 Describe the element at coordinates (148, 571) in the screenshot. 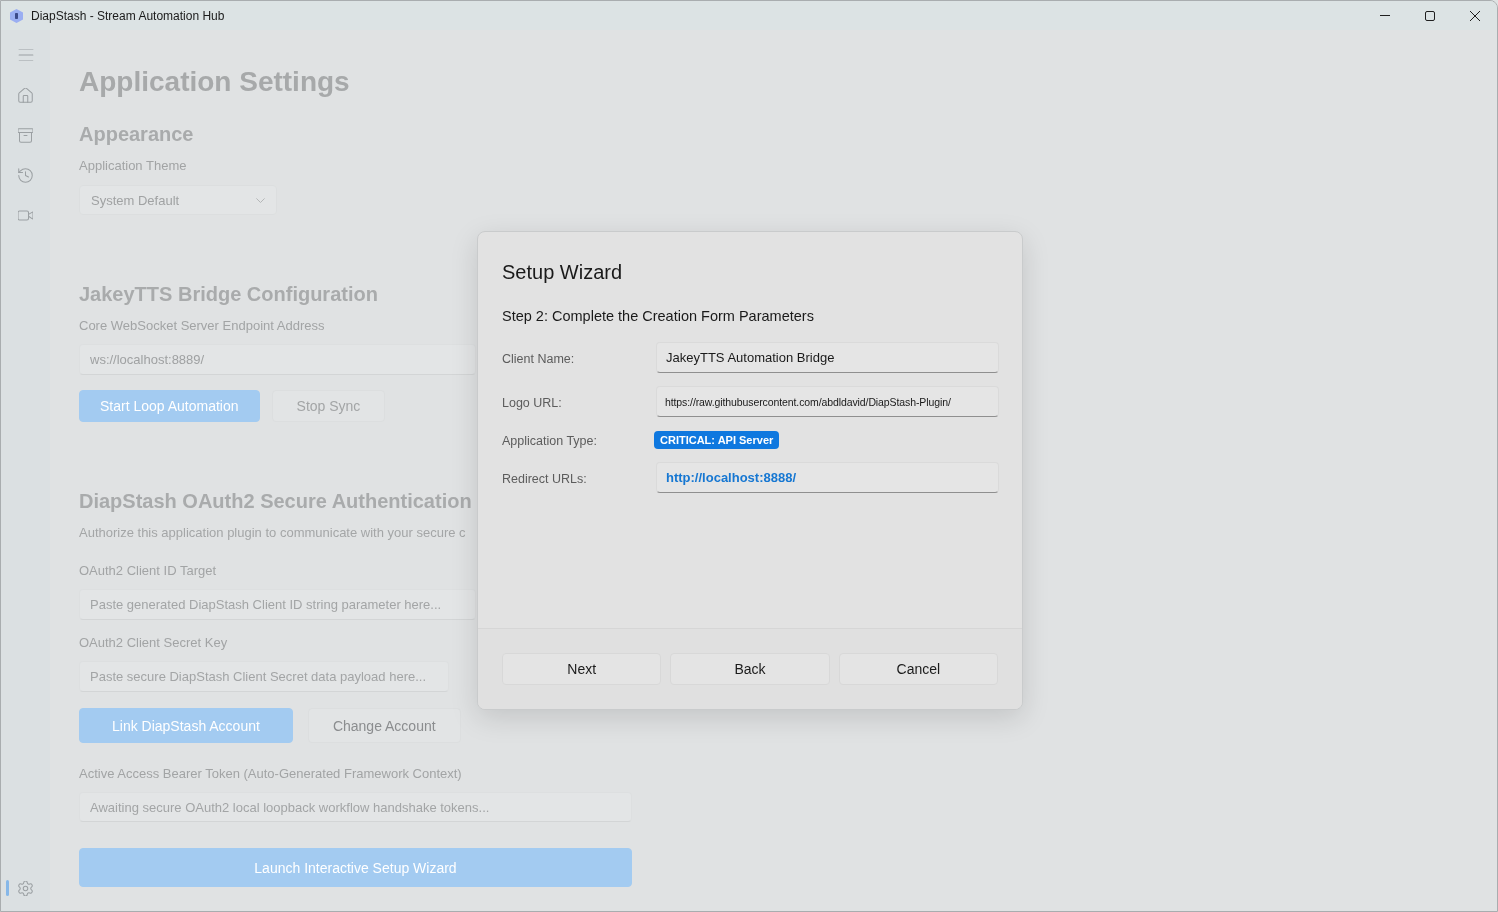

I see `field-label: OAuth2 Client ID Target` at that location.